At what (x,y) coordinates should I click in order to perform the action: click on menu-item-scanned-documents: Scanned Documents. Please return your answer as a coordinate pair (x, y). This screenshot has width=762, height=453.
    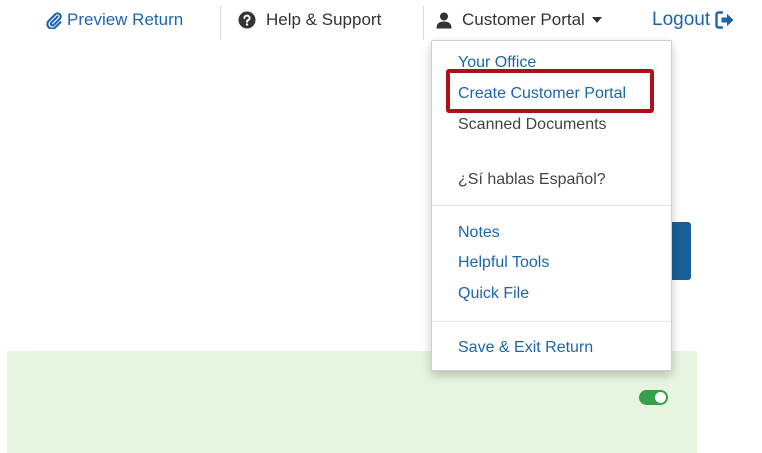
    Looking at the image, I should click on (532, 125).